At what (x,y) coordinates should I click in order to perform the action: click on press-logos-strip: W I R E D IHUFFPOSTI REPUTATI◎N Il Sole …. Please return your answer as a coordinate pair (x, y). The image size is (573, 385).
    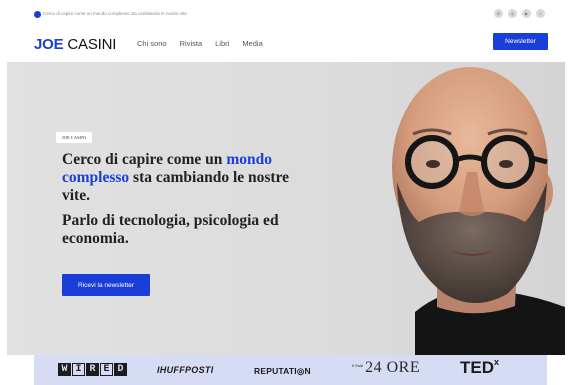
    Looking at the image, I should click on (290, 370).